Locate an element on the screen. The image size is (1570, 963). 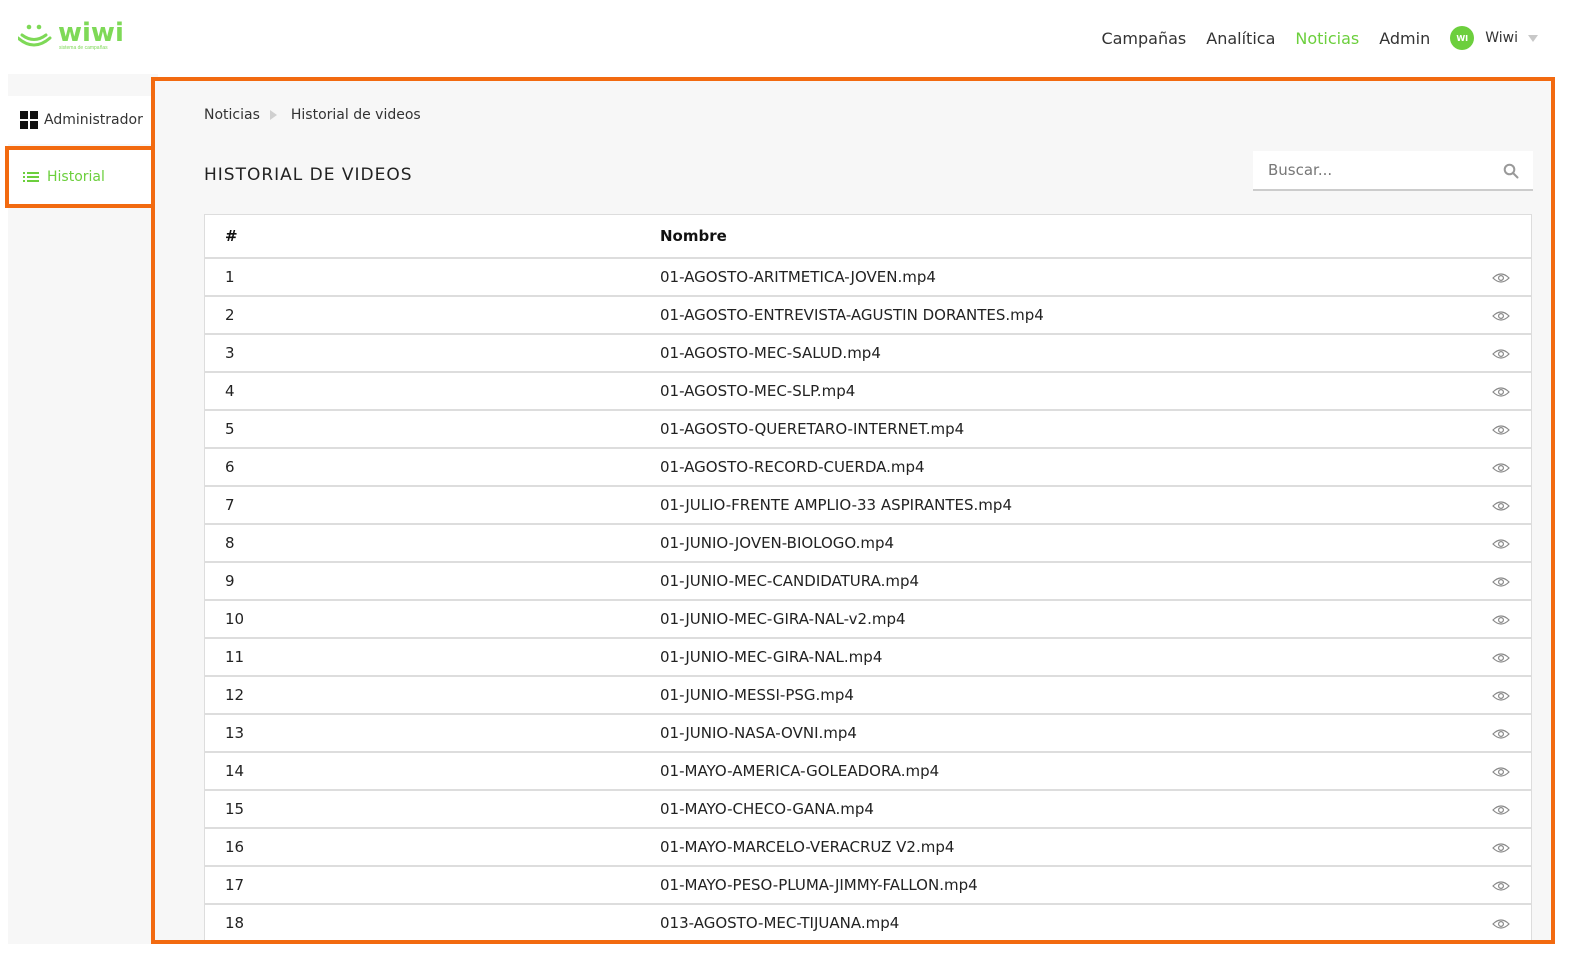
row-number: 6 is located at coordinates (432, 467).